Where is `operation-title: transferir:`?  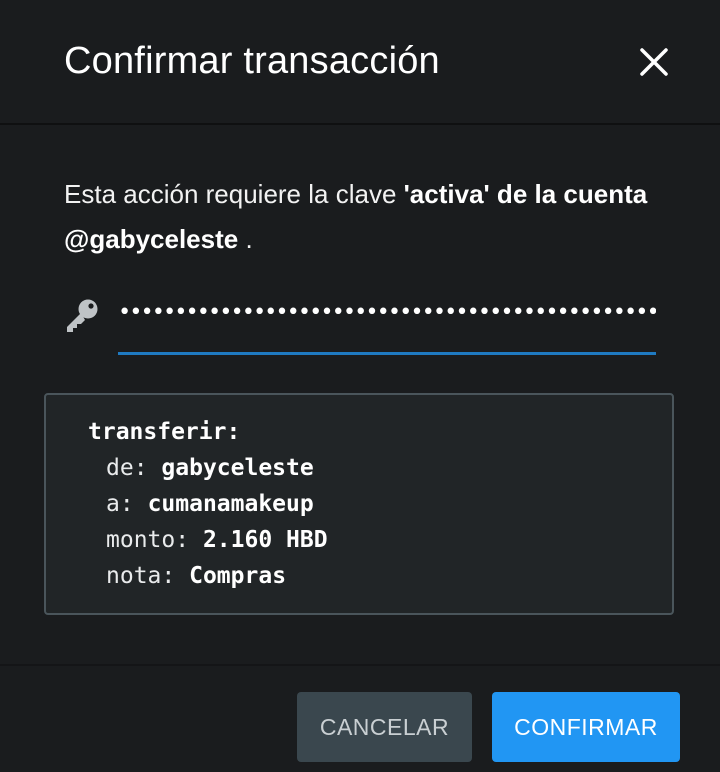
operation-title: transferir: is located at coordinates (164, 432).